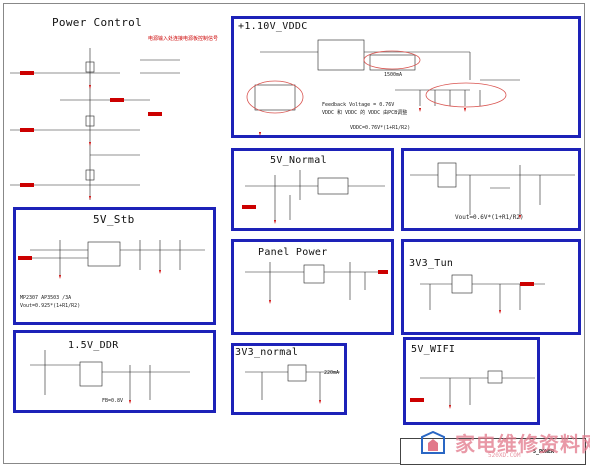  I want to click on watermark-site: 520XD.COM, so click(504, 455).